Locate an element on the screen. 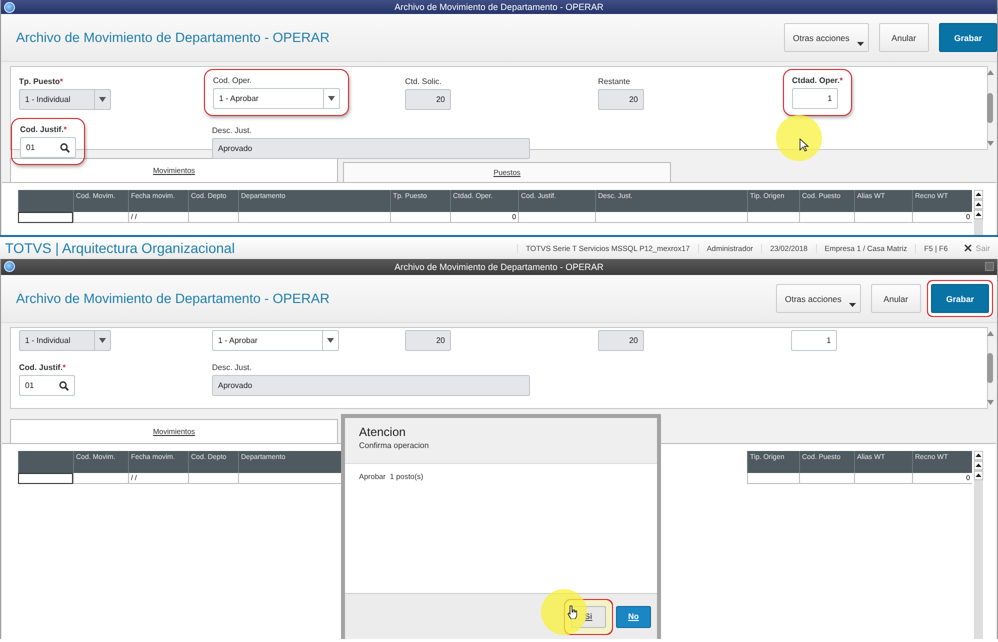 The height and width of the screenshot is (642, 998). field-label: Cod. Oper. is located at coordinates (232, 80).